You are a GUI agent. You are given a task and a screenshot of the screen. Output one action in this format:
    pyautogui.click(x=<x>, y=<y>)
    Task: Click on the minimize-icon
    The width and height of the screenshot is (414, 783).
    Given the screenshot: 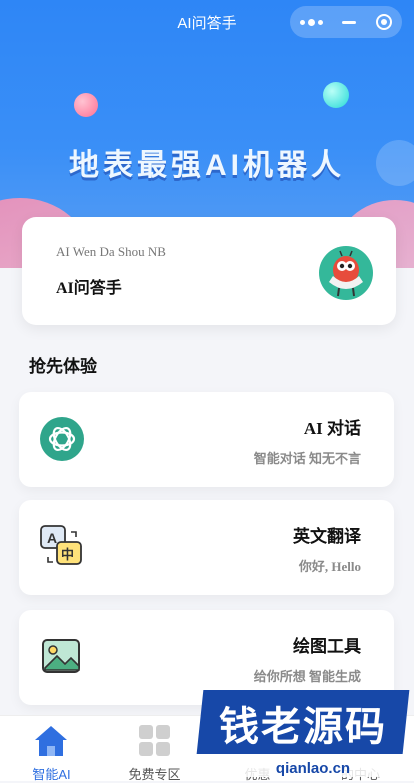 What is the action you would take?
    pyautogui.click(x=349, y=22)
    